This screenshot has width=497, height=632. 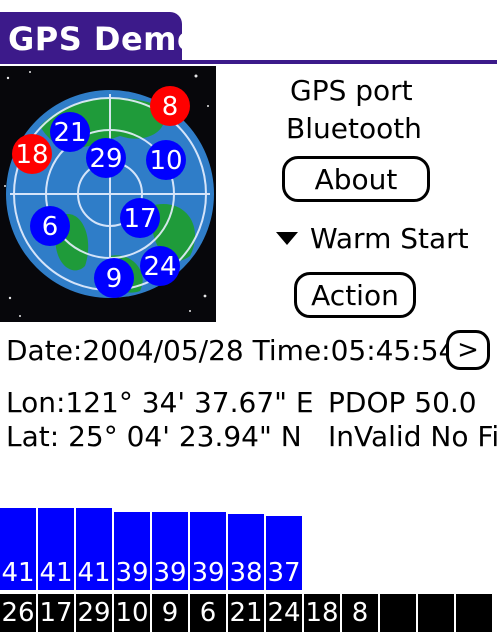 I want to click on satellite-marker: 24, so click(x=160, y=266).